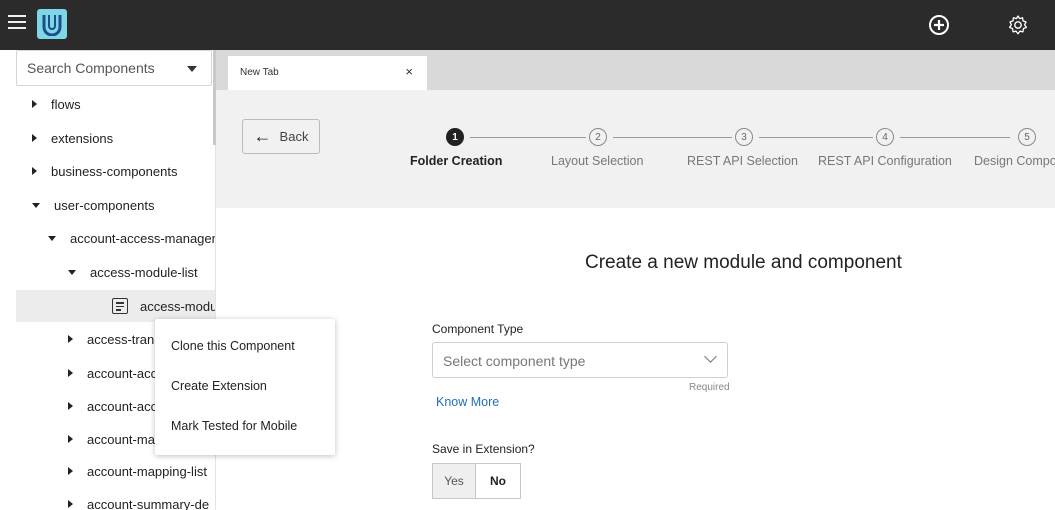 The height and width of the screenshot is (510, 1055). Describe the element at coordinates (1014, 161) in the screenshot. I see `step-5-label: Design Compo` at that location.